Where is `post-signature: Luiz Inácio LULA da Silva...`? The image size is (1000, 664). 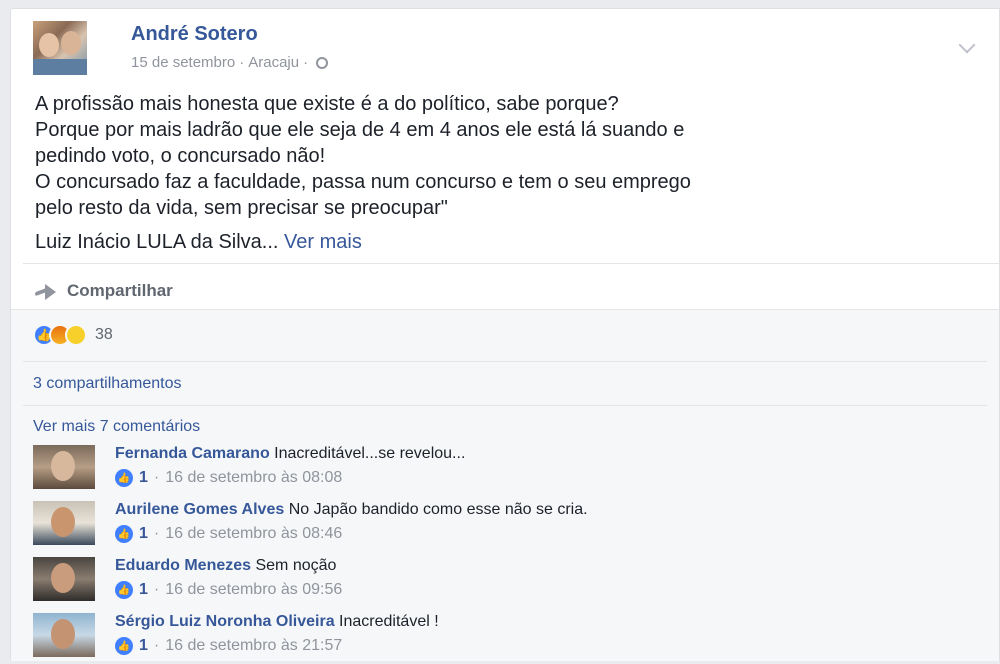 post-signature: Luiz Inácio LULA da Silva... is located at coordinates (157, 242).